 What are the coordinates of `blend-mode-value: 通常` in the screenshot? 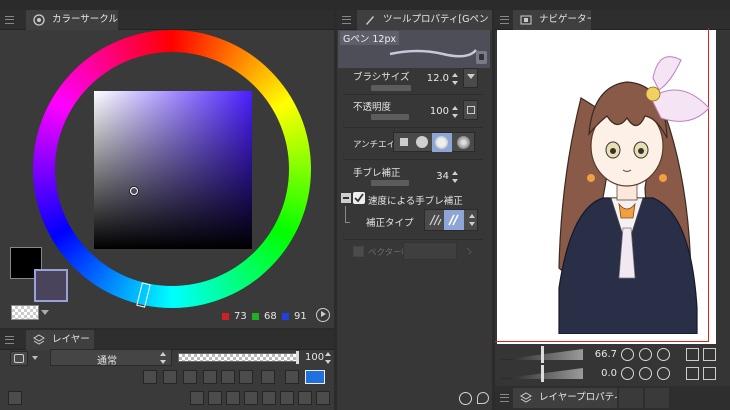 It's located at (107, 361).